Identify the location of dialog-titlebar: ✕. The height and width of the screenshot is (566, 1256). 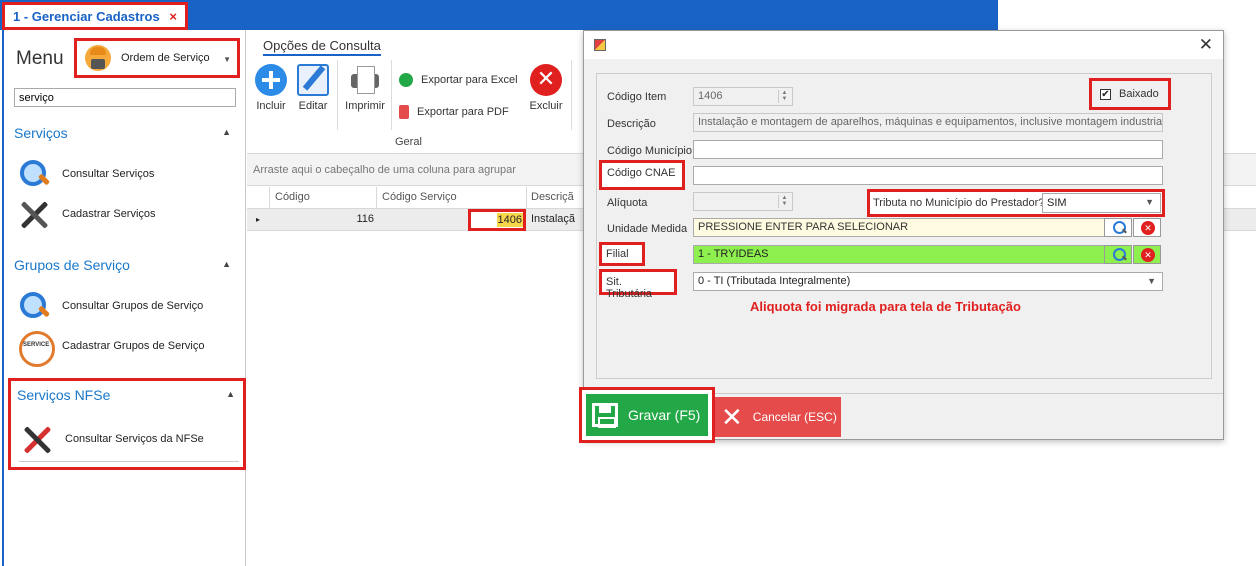
(903, 45).